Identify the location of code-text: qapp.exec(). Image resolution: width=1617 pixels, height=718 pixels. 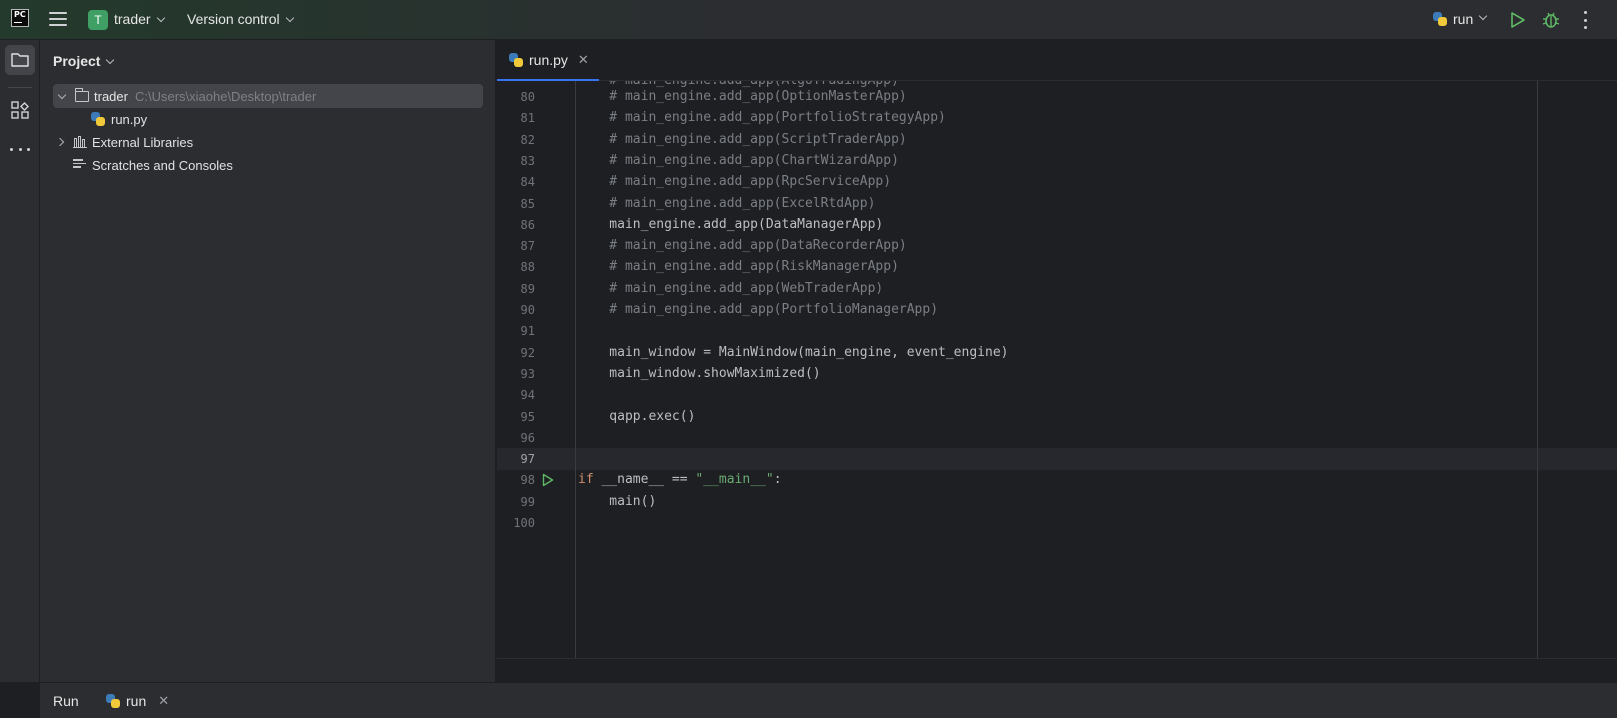
(637, 416).